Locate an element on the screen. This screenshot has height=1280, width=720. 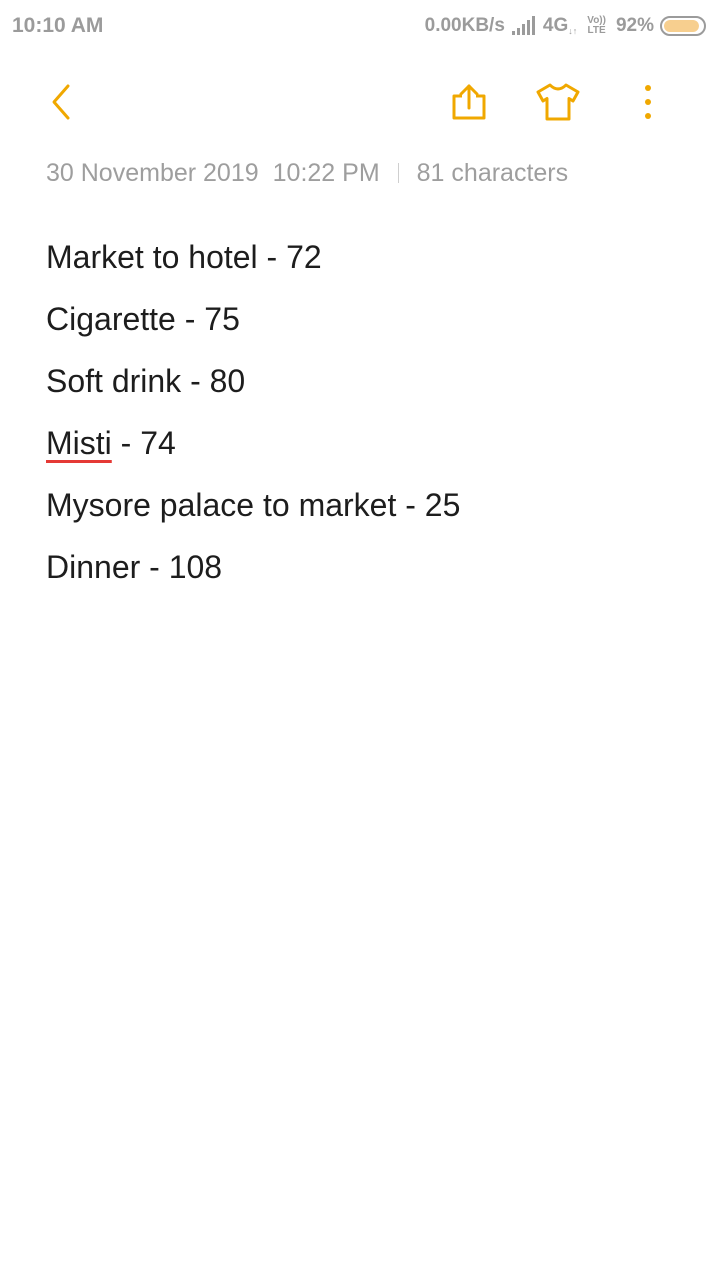
battery-percent: 92% is located at coordinates (634, 25).